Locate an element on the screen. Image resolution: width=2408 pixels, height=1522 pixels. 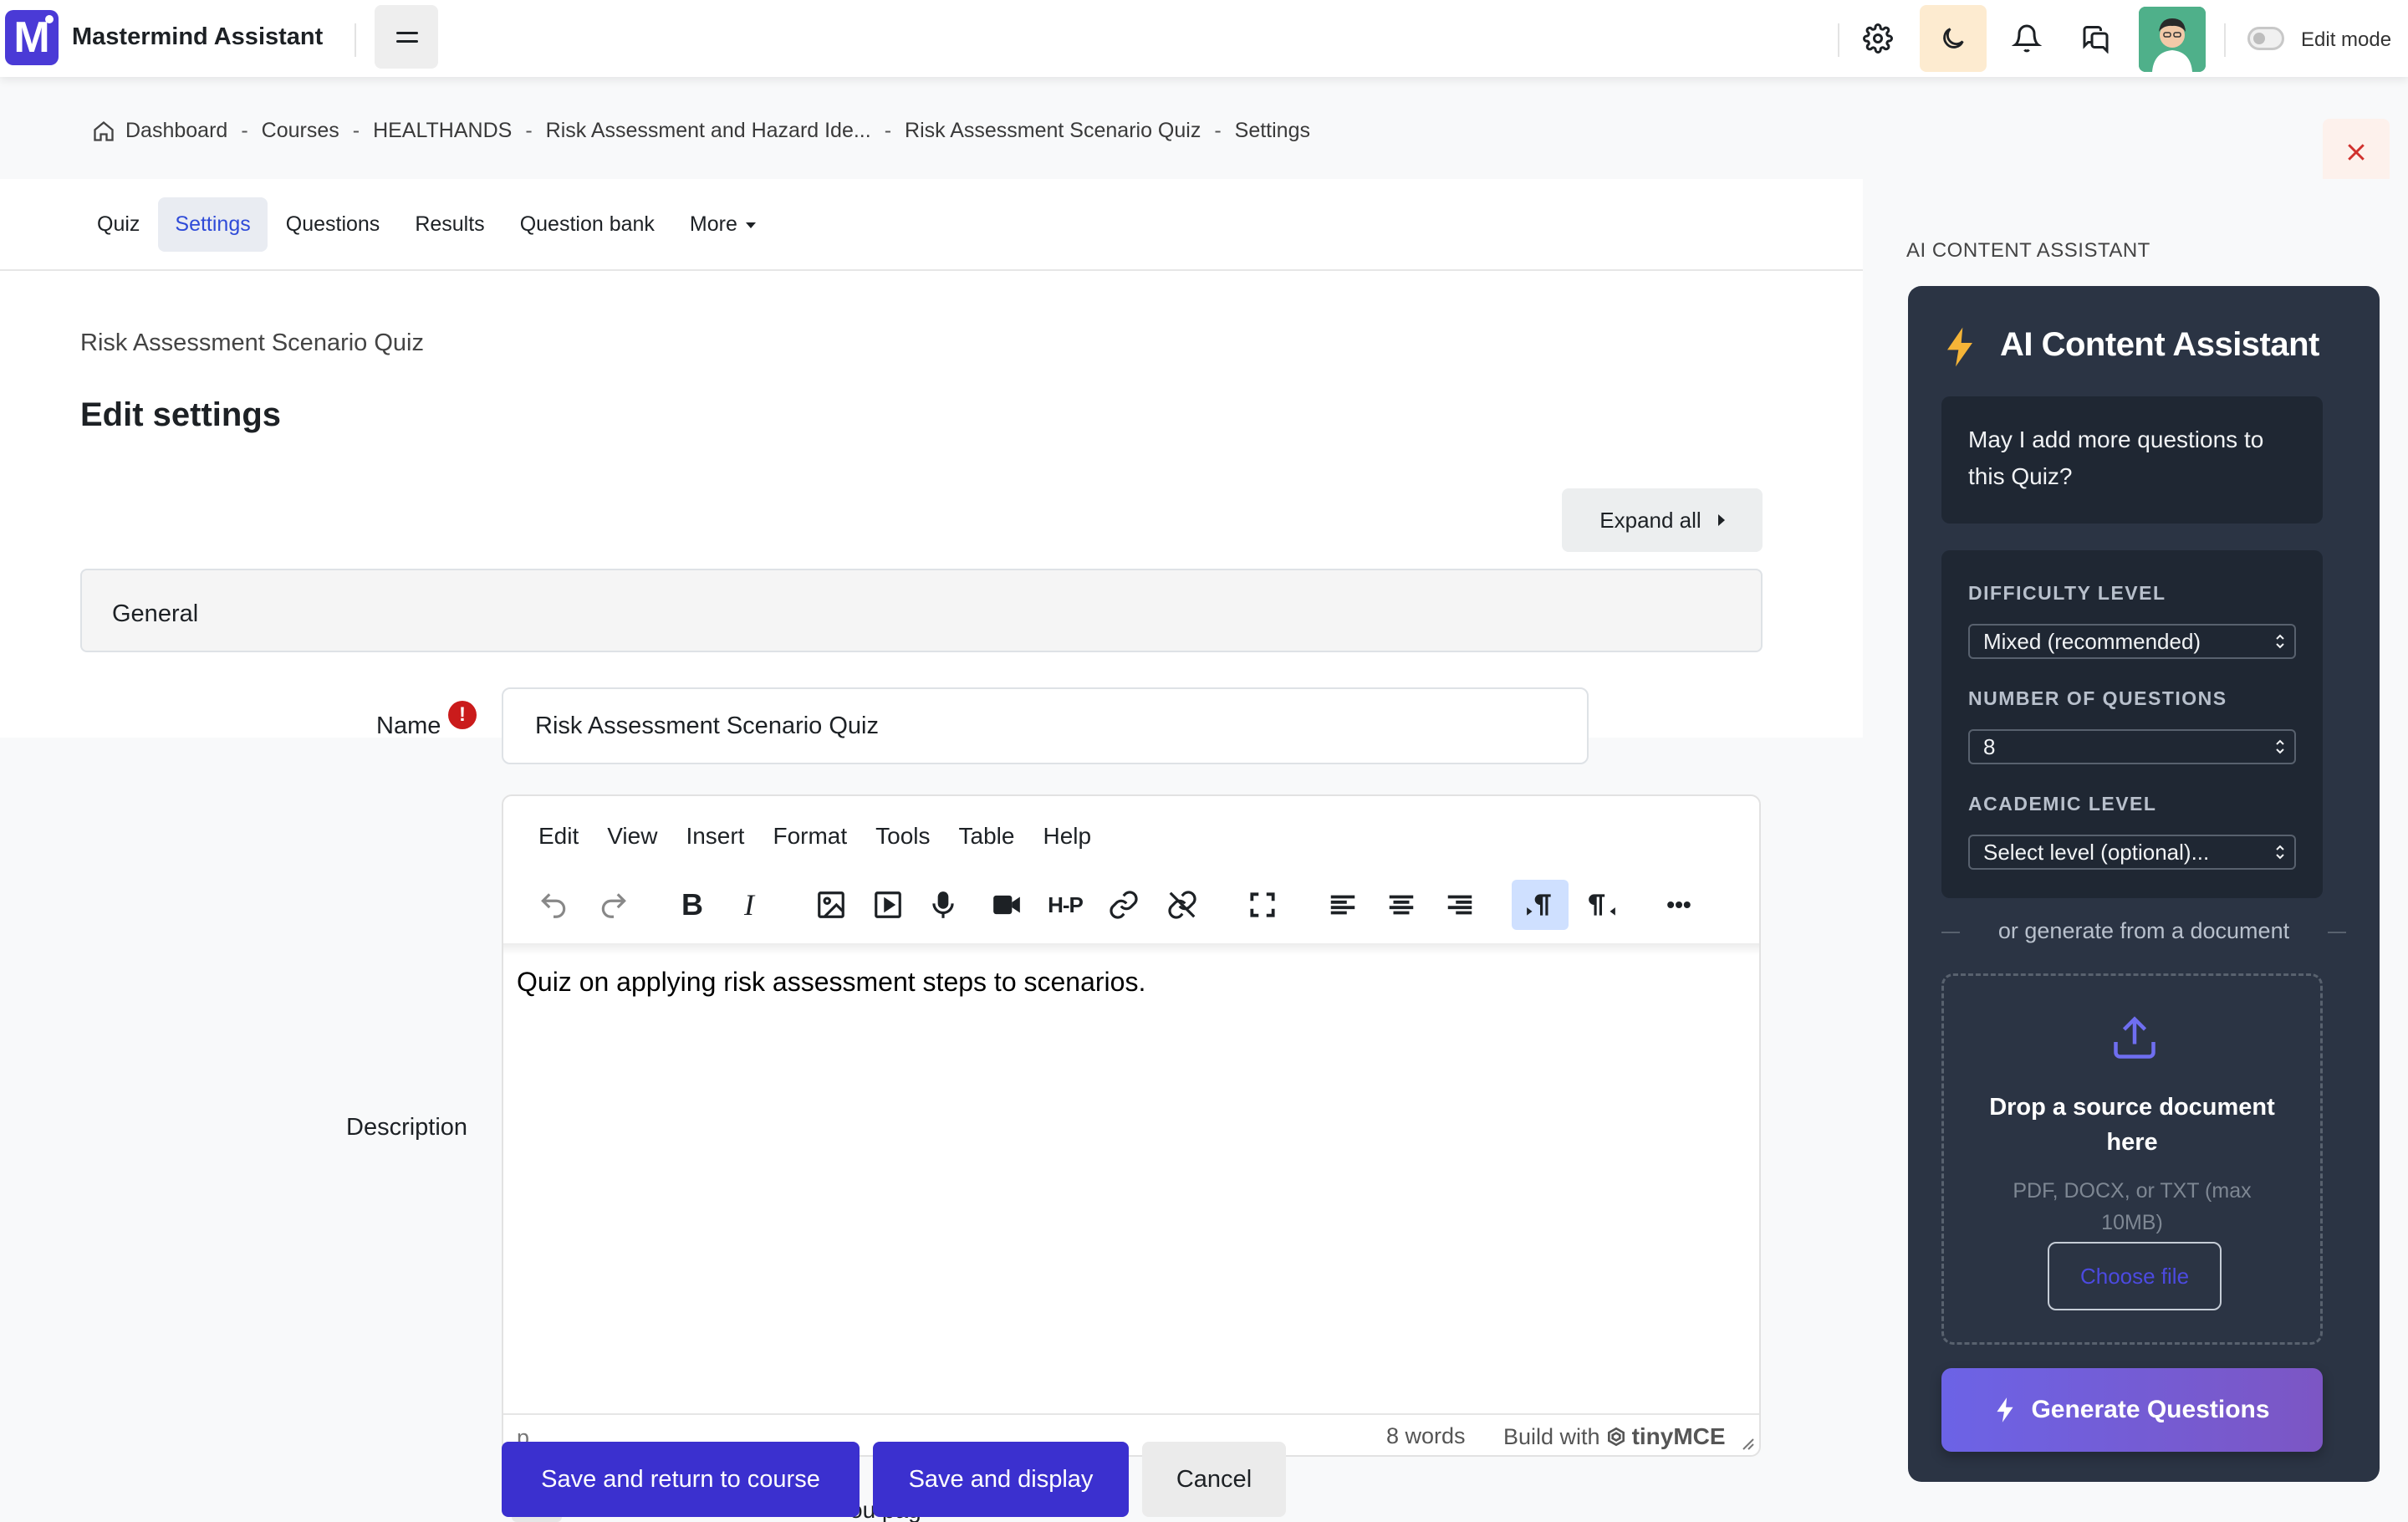
editor-menu-table: Table is located at coordinates (987, 837).